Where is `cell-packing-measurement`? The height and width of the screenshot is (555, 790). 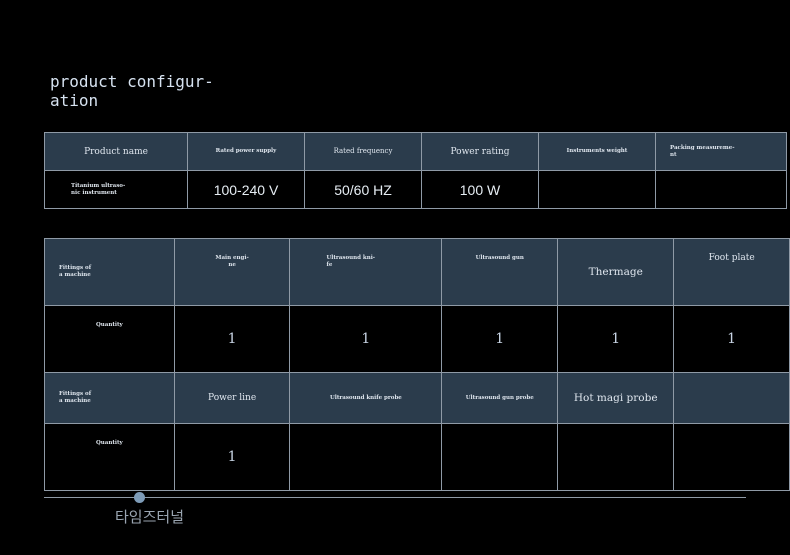
cell-packing-measurement is located at coordinates (721, 189).